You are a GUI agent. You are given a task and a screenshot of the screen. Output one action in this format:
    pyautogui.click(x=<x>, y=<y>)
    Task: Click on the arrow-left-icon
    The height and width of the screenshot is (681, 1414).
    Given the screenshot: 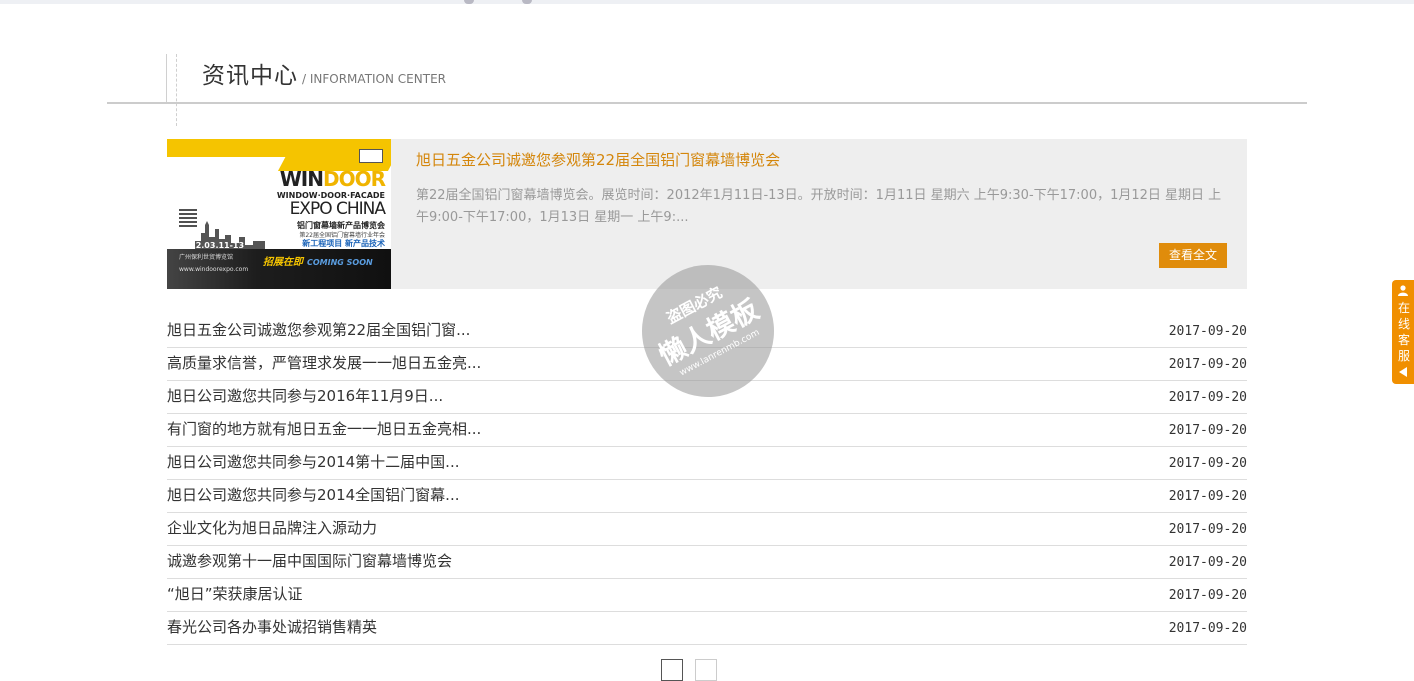 What is the action you would take?
    pyautogui.click(x=1403, y=372)
    